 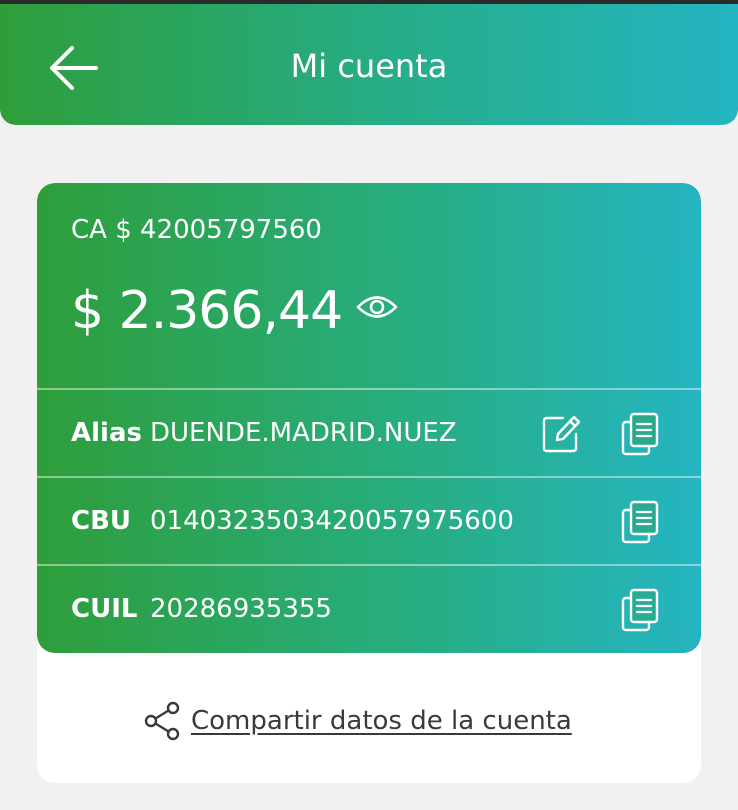 What do you see at coordinates (369, 609) in the screenshot?
I see `cuil-row: CUIL 20286935355` at bounding box center [369, 609].